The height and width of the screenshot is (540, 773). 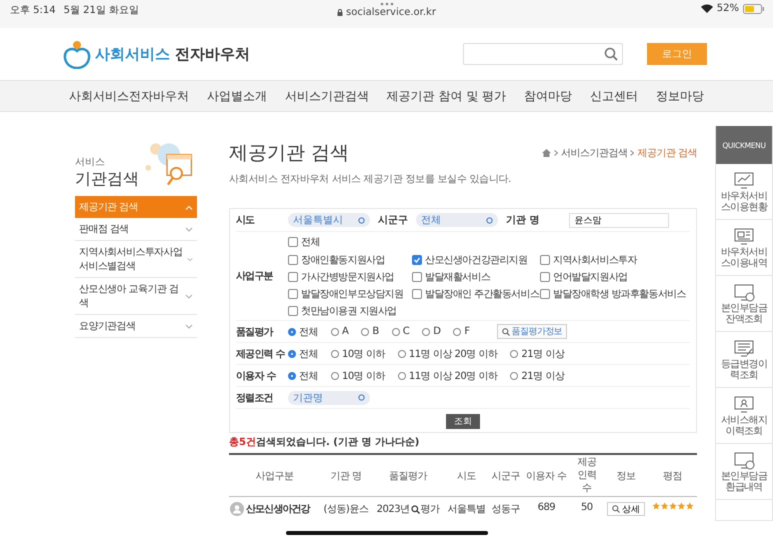 I want to click on detail-button: 상세, so click(x=625, y=509).